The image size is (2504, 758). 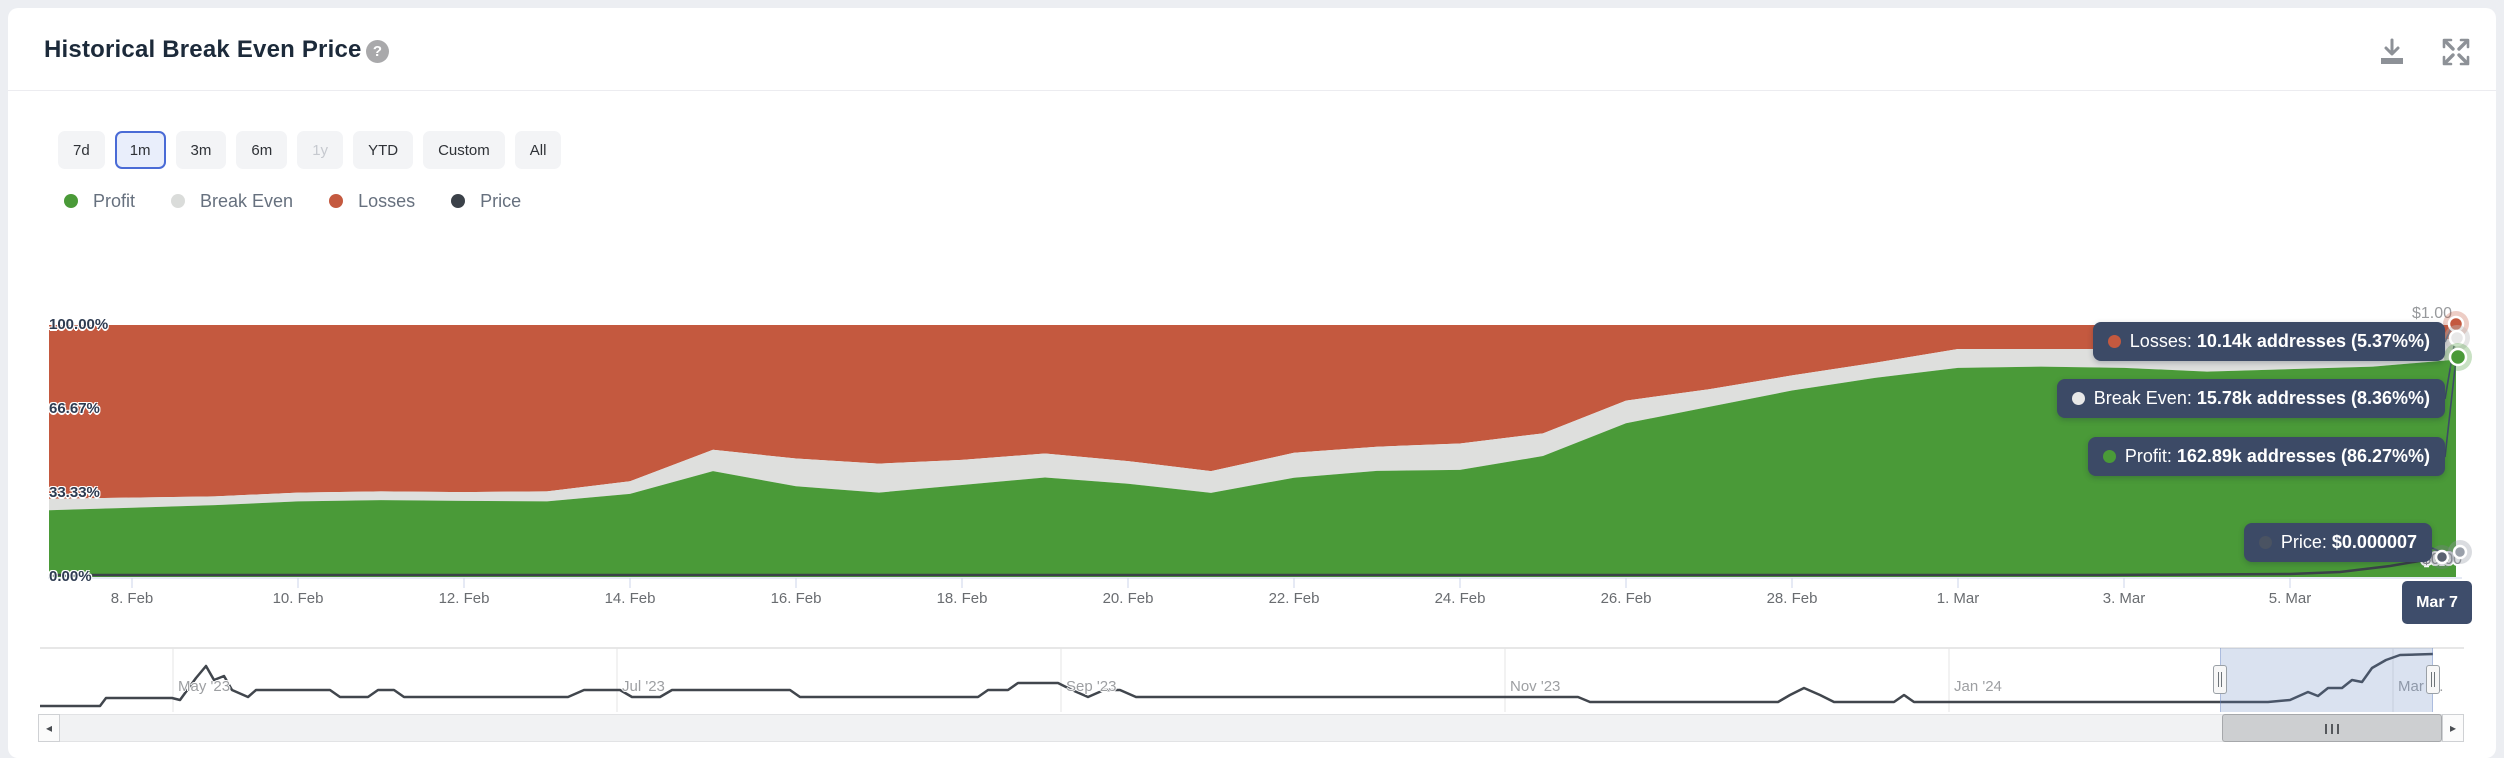 What do you see at coordinates (538, 150) in the screenshot?
I see `range-button-all: All` at bounding box center [538, 150].